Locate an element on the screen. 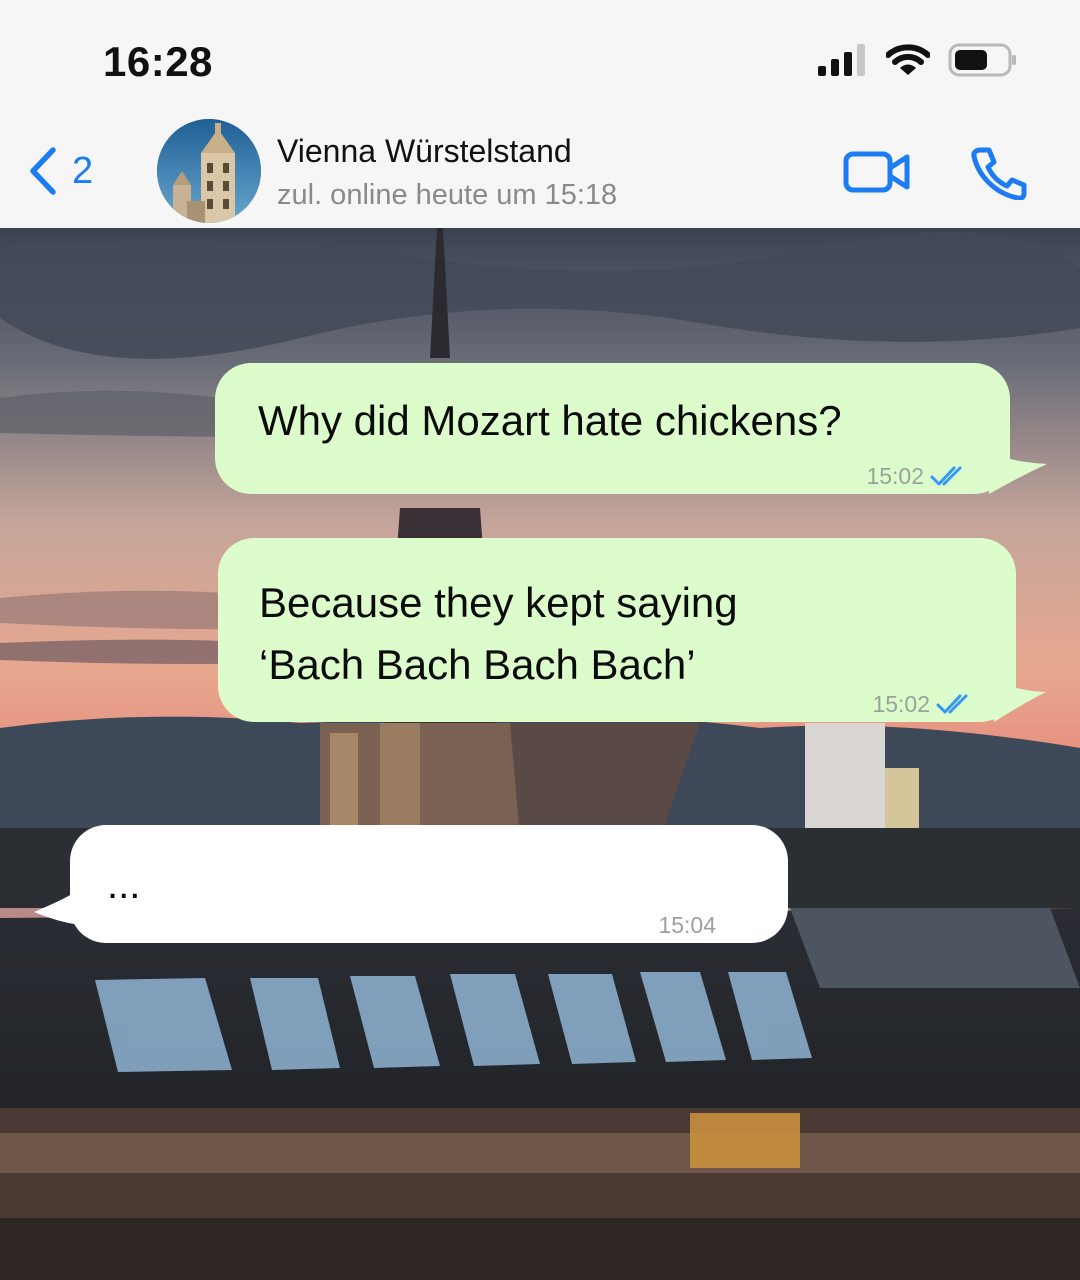  message-meta: 15:04 is located at coordinates (687, 925).